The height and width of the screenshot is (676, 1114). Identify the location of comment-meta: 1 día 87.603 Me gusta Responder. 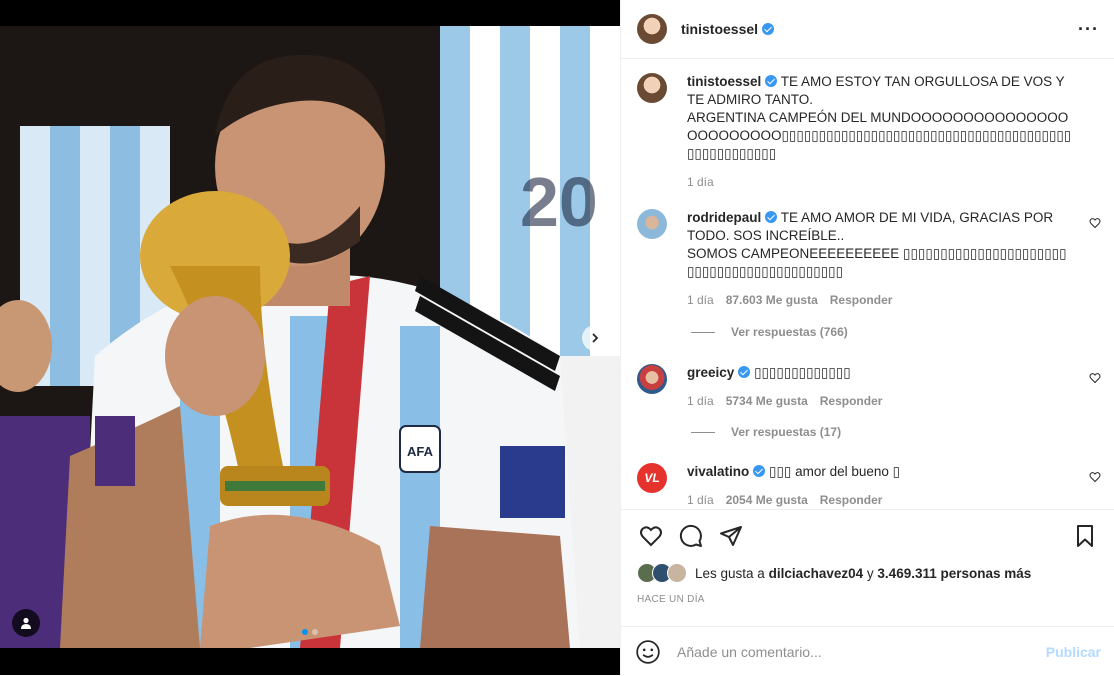
(877, 300).